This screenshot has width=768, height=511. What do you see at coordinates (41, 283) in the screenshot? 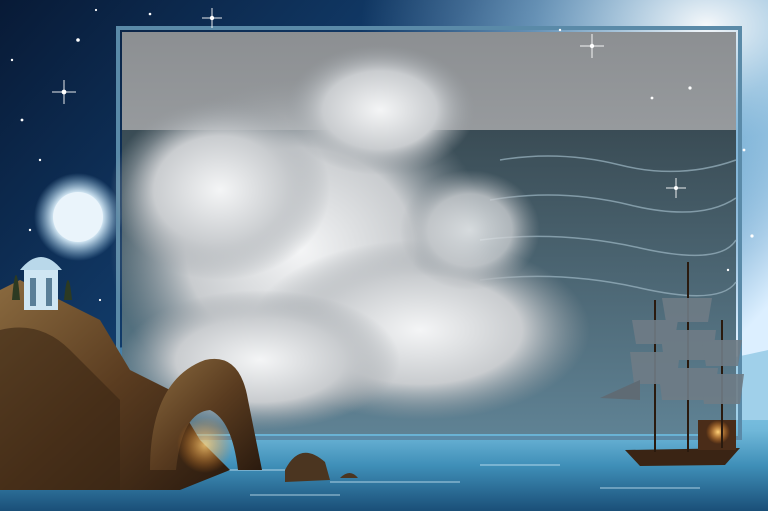
I see `gazebo` at bounding box center [41, 283].